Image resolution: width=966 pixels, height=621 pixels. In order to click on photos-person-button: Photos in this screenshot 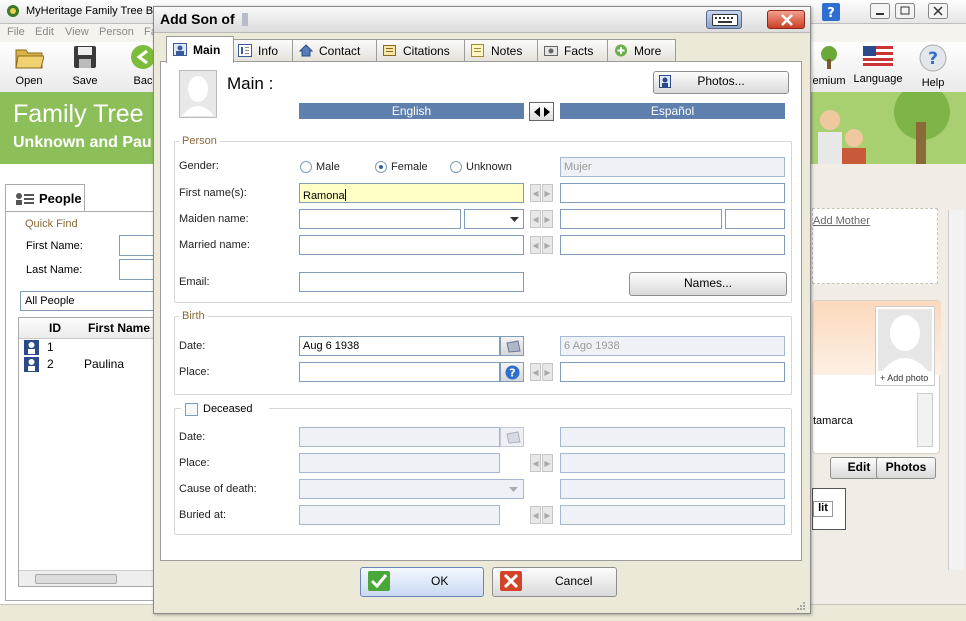, I will do `click(906, 468)`.